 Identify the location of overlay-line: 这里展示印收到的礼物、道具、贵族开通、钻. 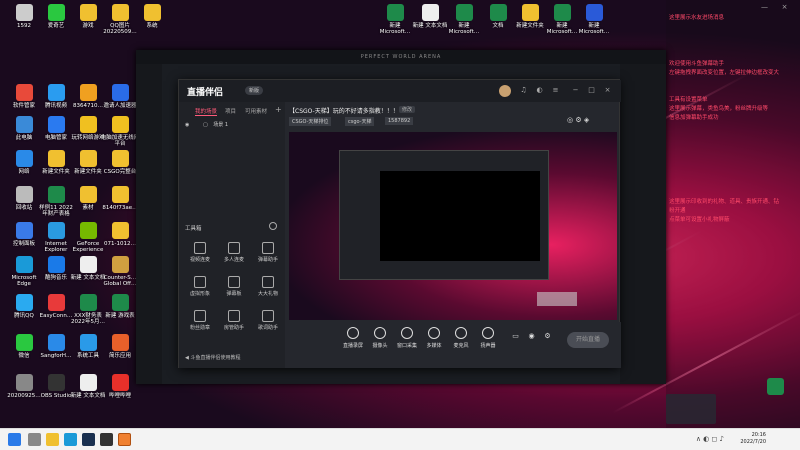
(724, 202).